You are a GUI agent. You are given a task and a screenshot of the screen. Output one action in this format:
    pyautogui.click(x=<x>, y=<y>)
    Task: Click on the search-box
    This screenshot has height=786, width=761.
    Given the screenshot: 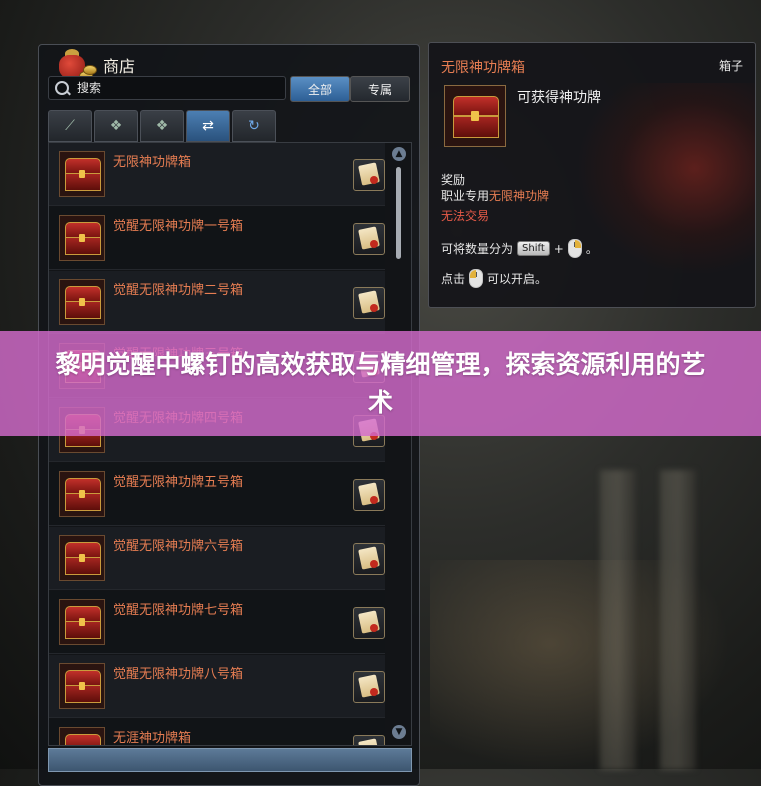 What is the action you would take?
    pyautogui.click(x=167, y=88)
    